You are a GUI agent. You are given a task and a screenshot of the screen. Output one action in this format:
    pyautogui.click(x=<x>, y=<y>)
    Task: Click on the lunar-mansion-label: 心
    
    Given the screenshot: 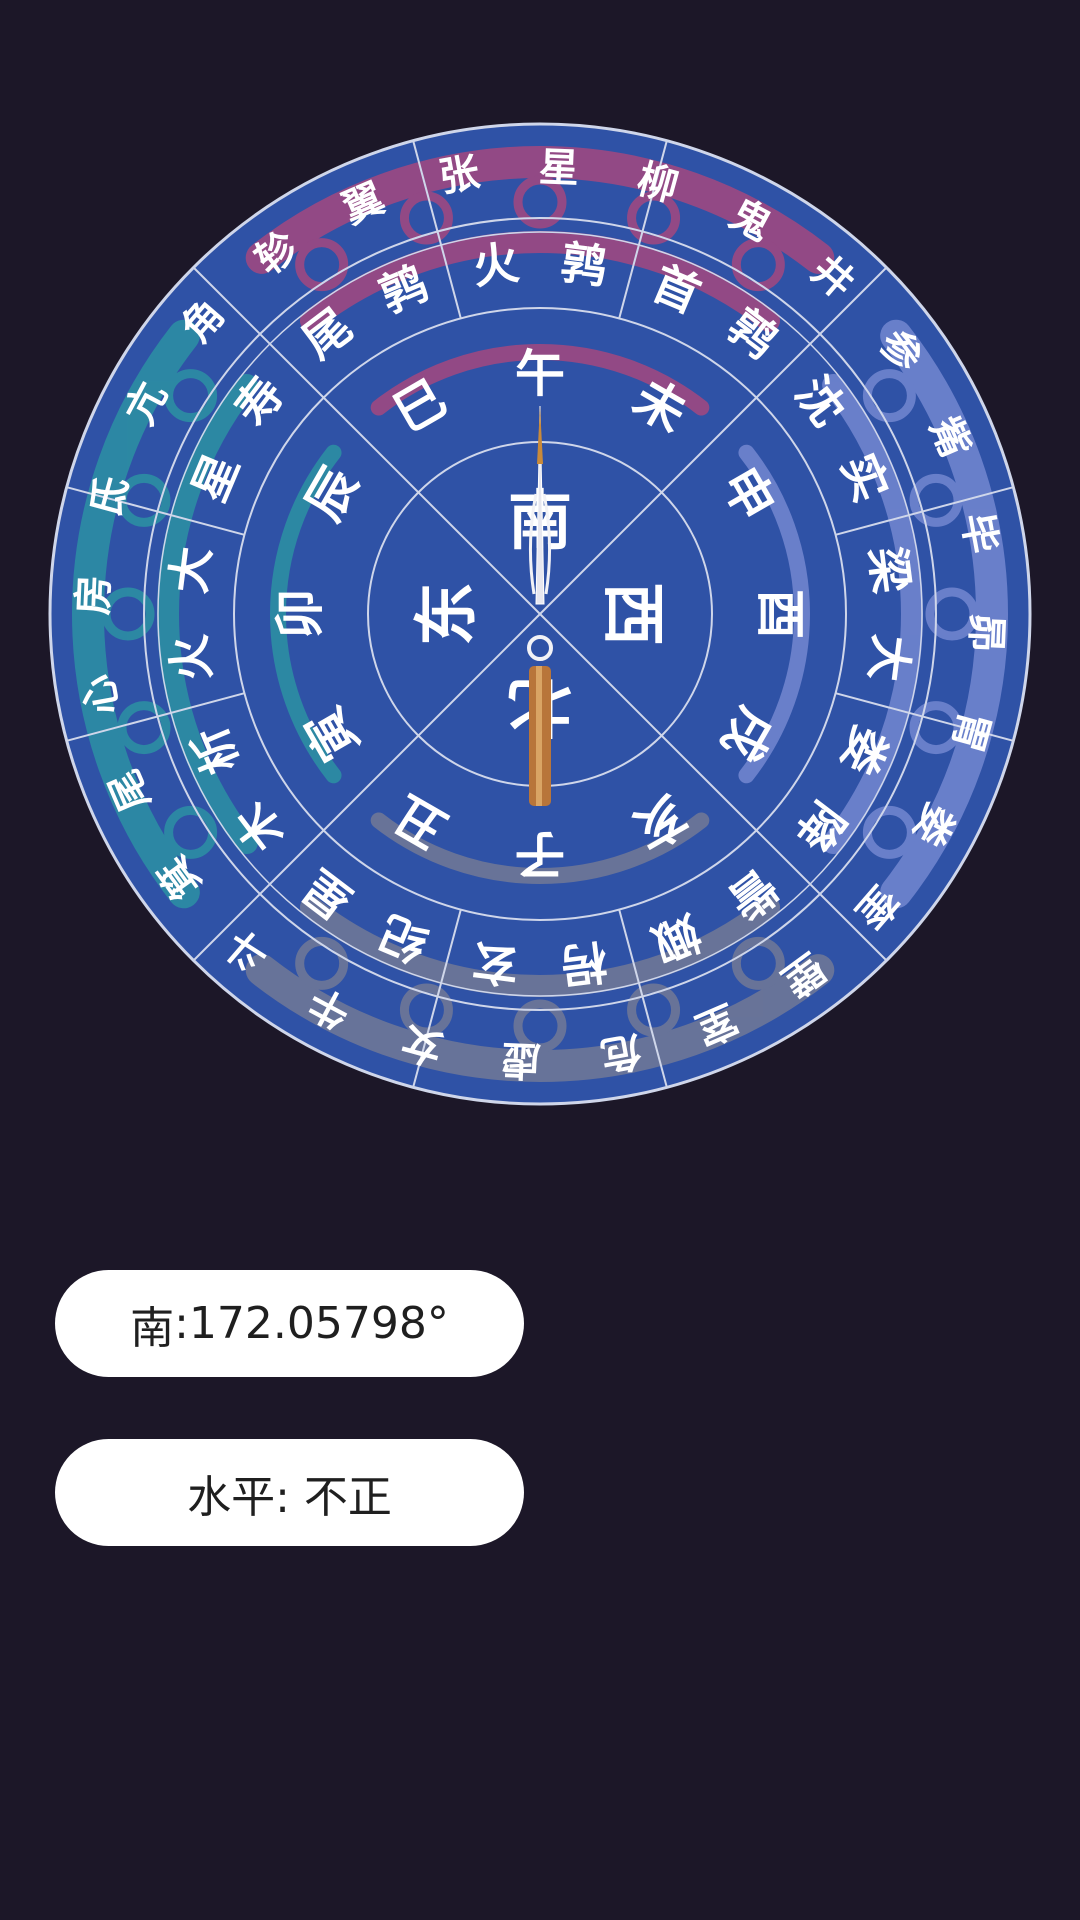 What is the action you would take?
    pyautogui.click(x=101, y=695)
    